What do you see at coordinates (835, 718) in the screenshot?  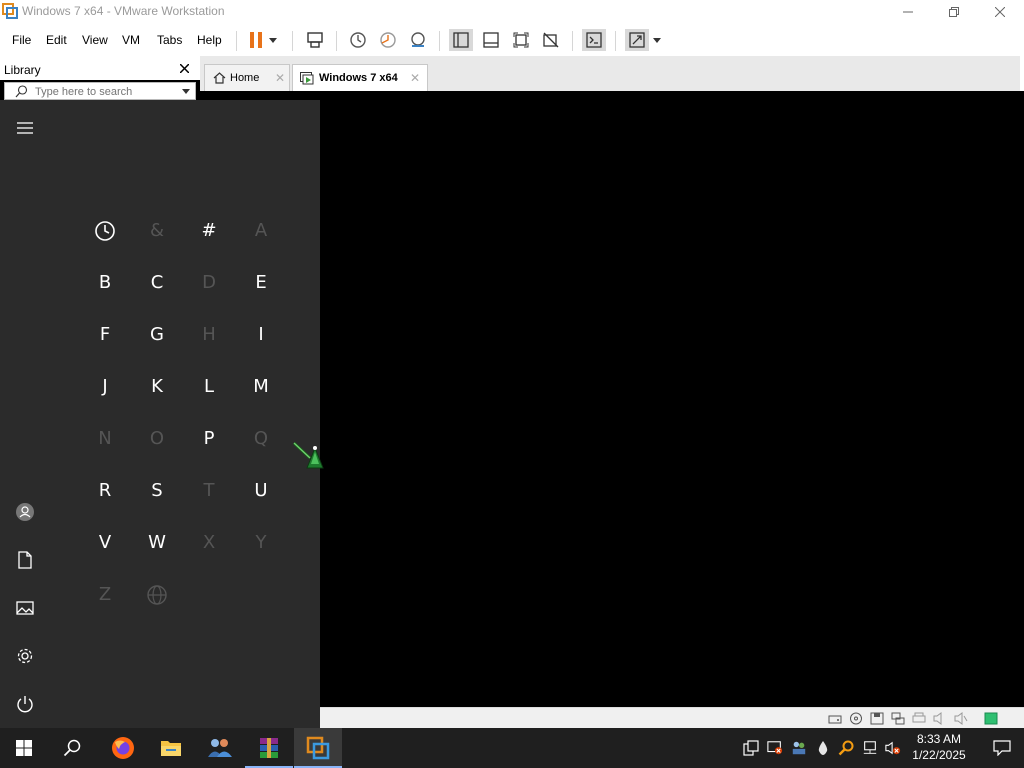 I see `hard-disk-icon` at bounding box center [835, 718].